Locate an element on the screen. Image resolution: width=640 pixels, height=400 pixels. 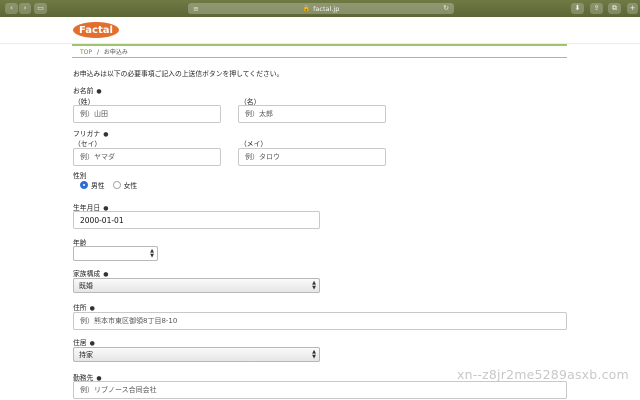
plus-icon: + is located at coordinates (632, 8).